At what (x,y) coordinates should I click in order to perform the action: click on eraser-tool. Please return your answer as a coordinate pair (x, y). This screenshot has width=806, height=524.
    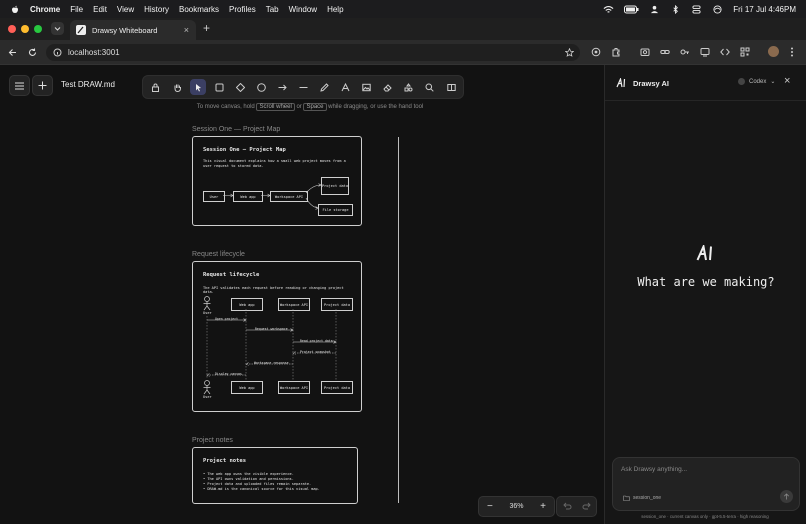
    Looking at the image, I should click on (387, 87).